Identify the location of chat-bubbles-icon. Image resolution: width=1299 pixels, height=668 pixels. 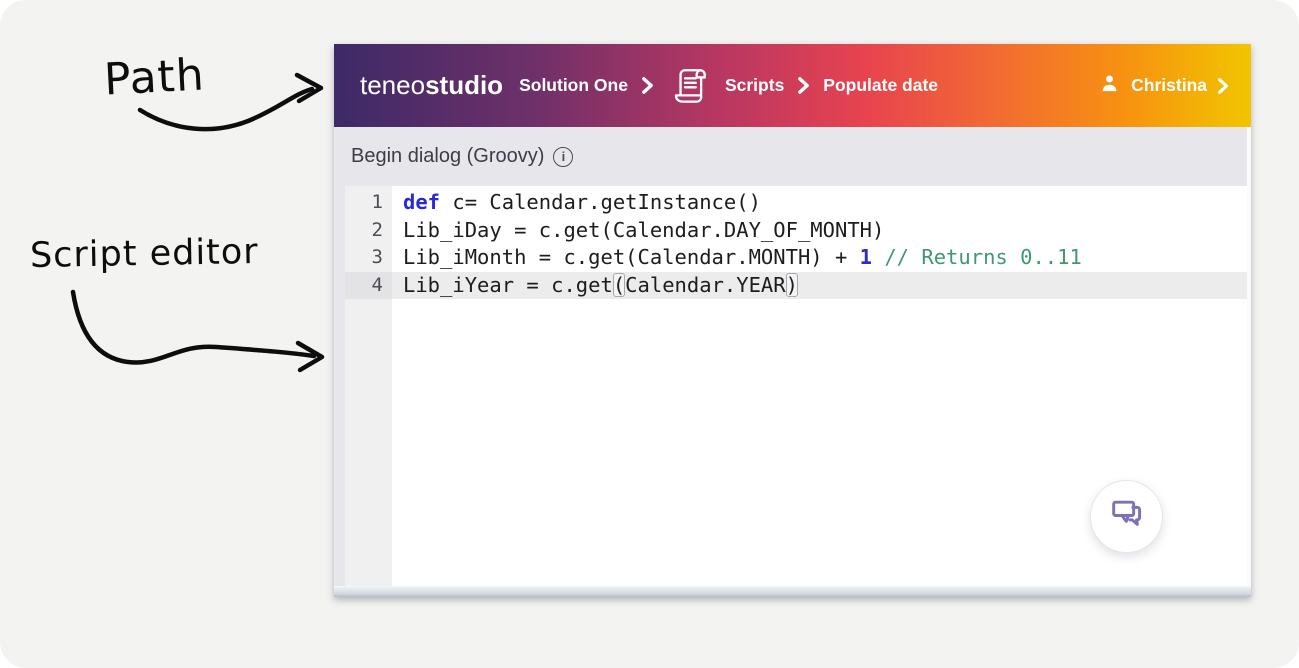
(1127, 516).